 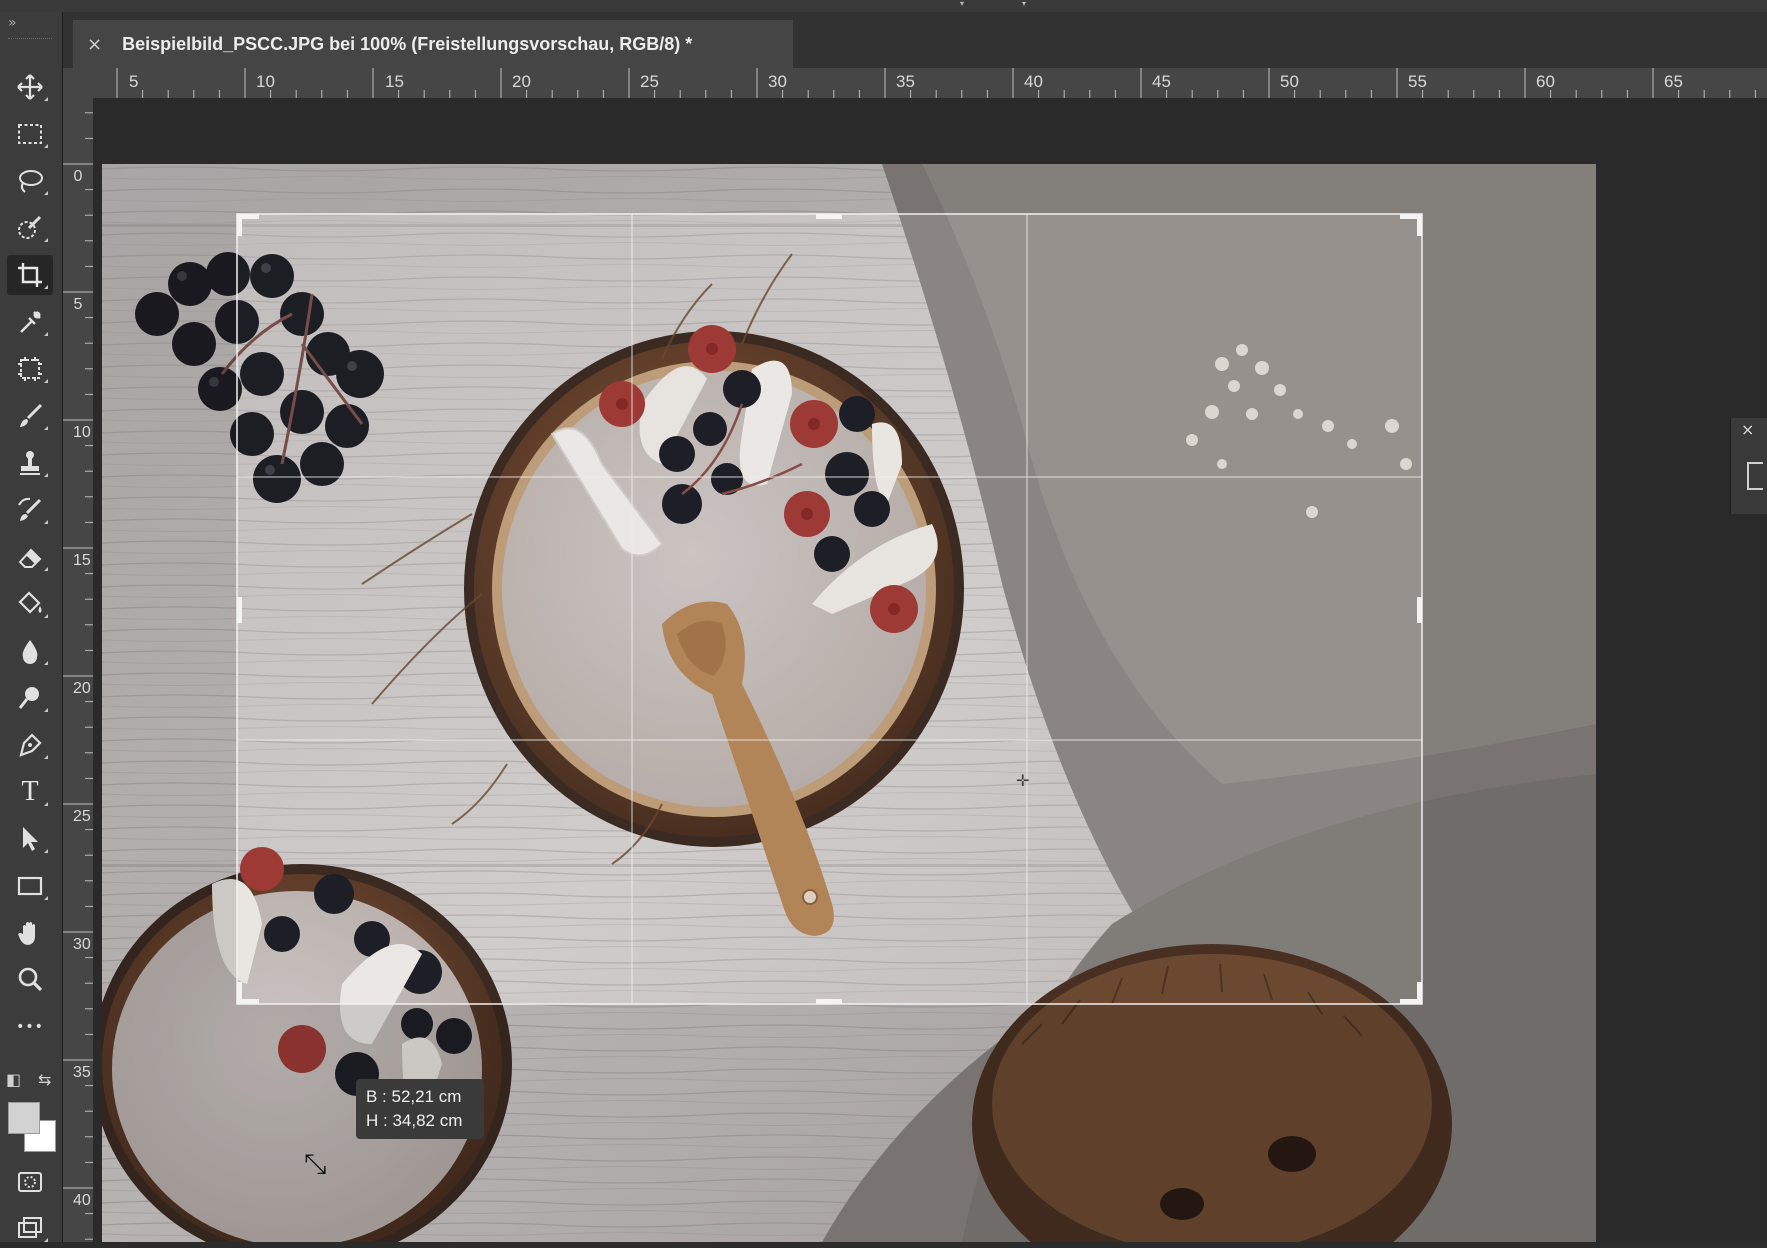 What do you see at coordinates (420, 1109) in the screenshot?
I see `crop-size-readout: B : 52,21 cm H : 34,82 cm` at bounding box center [420, 1109].